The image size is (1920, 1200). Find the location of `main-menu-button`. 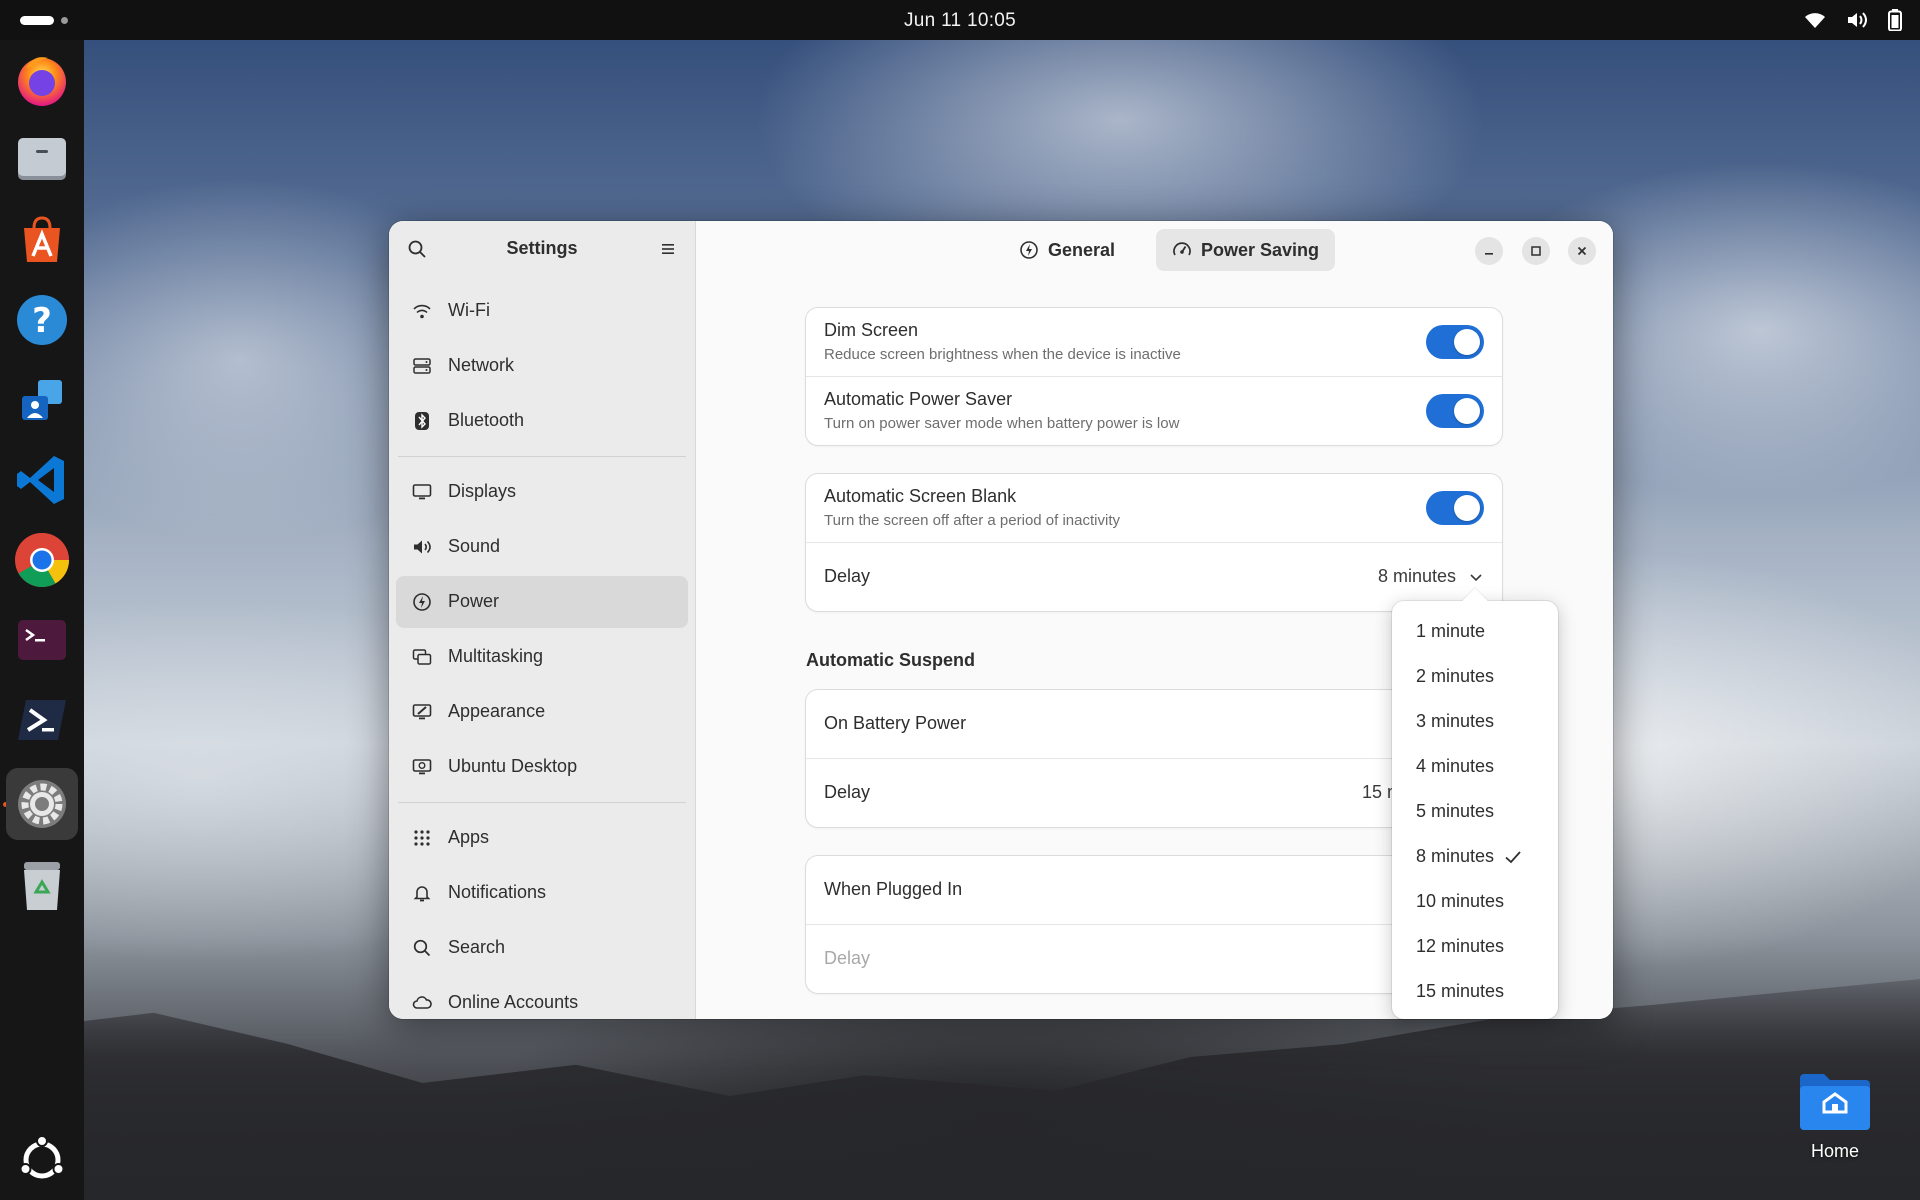

main-menu-button is located at coordinates (668, 249).